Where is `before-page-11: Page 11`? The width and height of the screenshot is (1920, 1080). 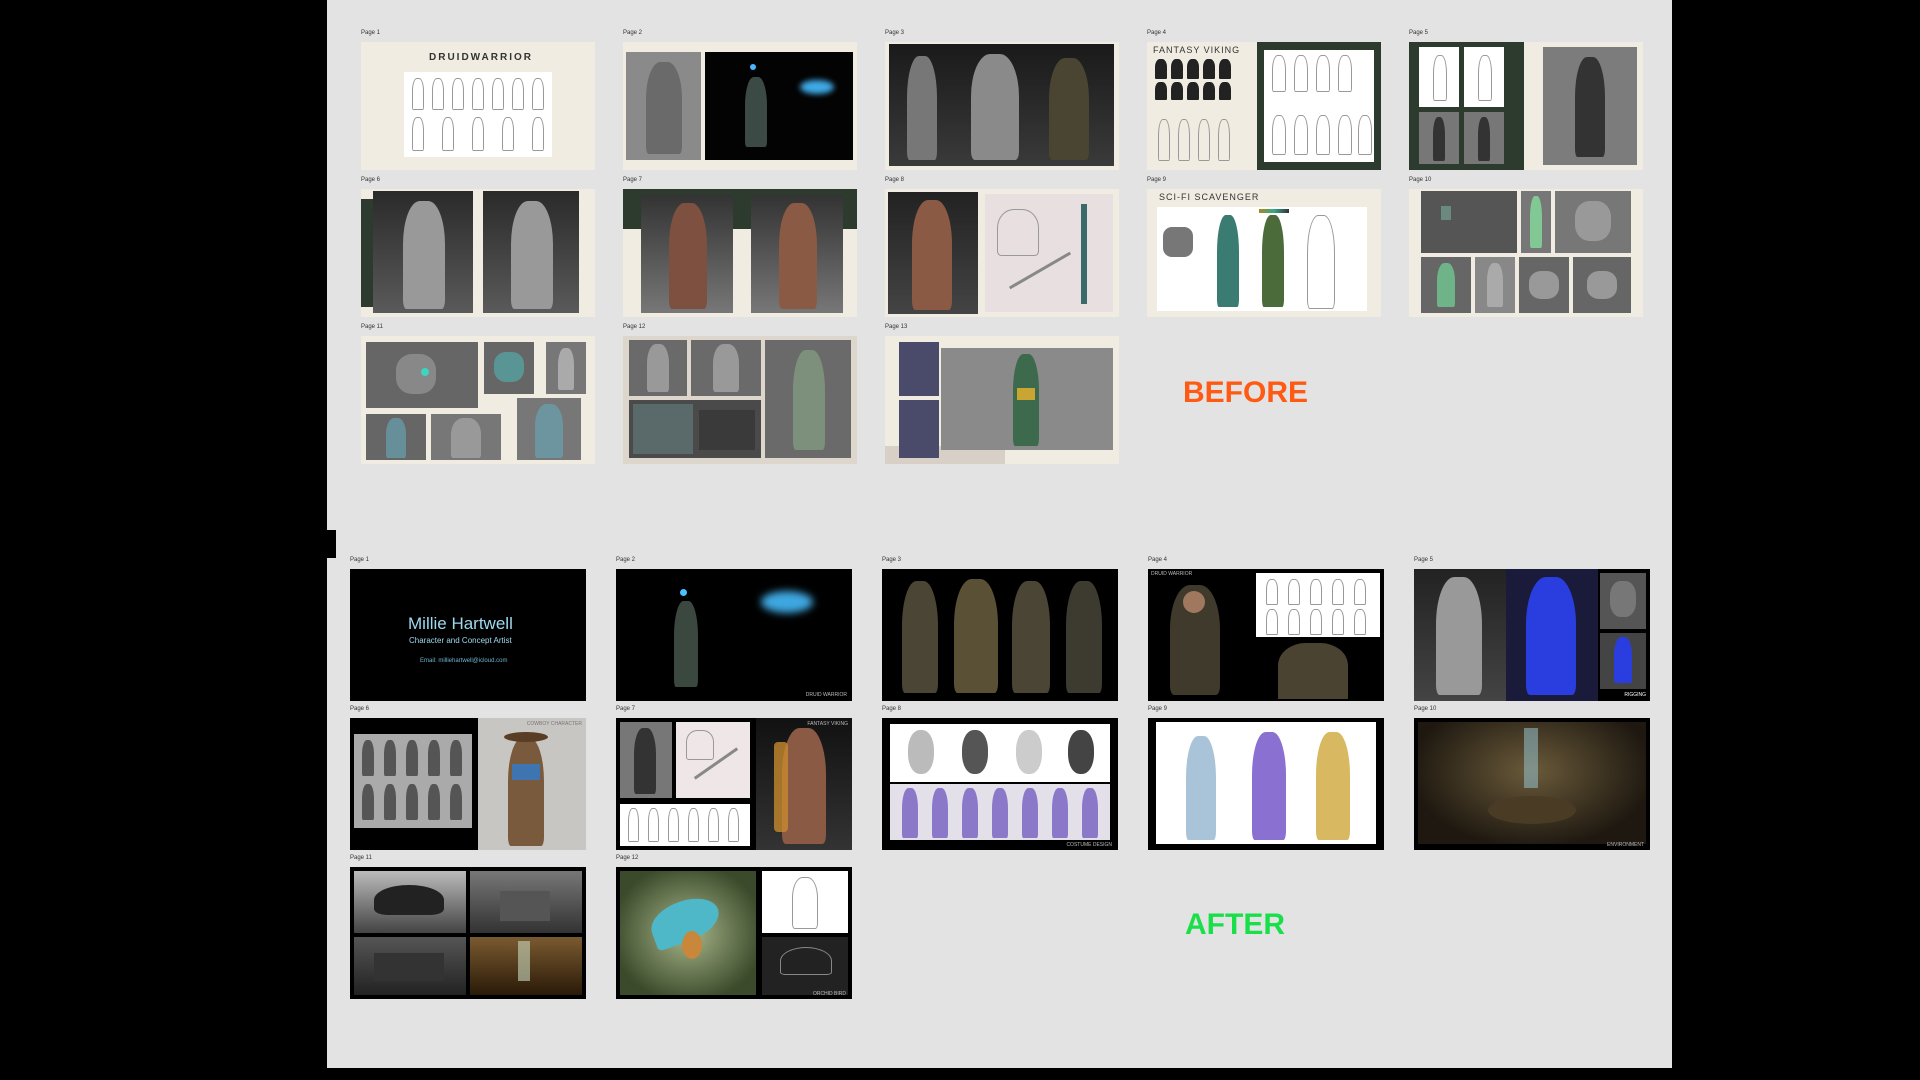 before-page-11: Page 11 is located at coordinates (478, 394).